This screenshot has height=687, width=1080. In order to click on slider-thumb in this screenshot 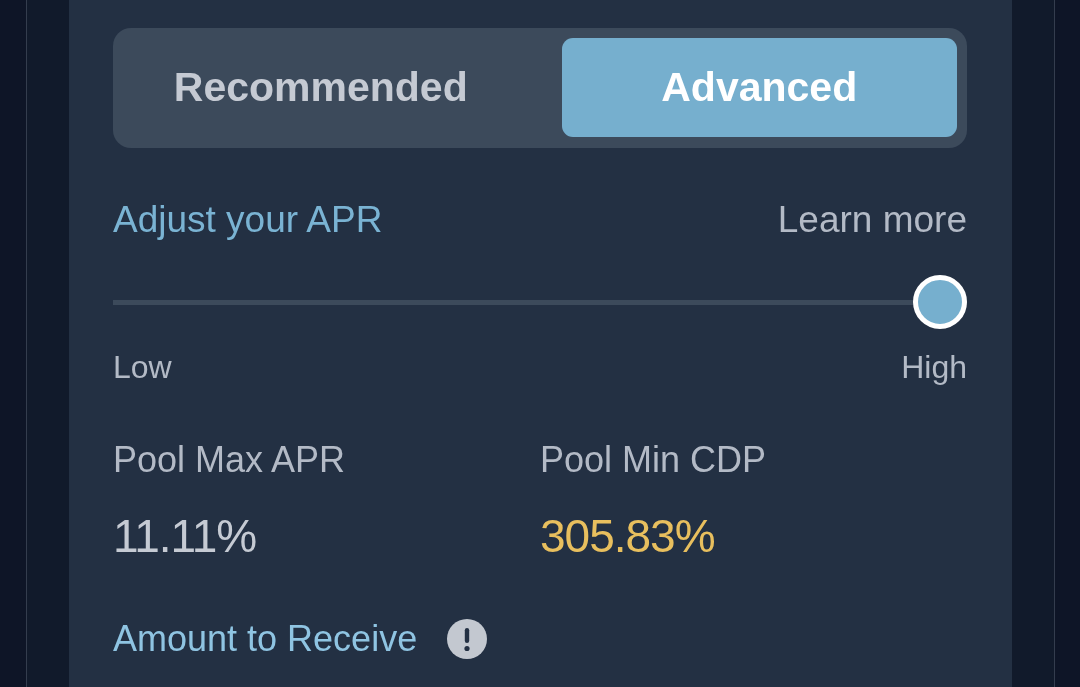, I will do `click(940, 302)`.